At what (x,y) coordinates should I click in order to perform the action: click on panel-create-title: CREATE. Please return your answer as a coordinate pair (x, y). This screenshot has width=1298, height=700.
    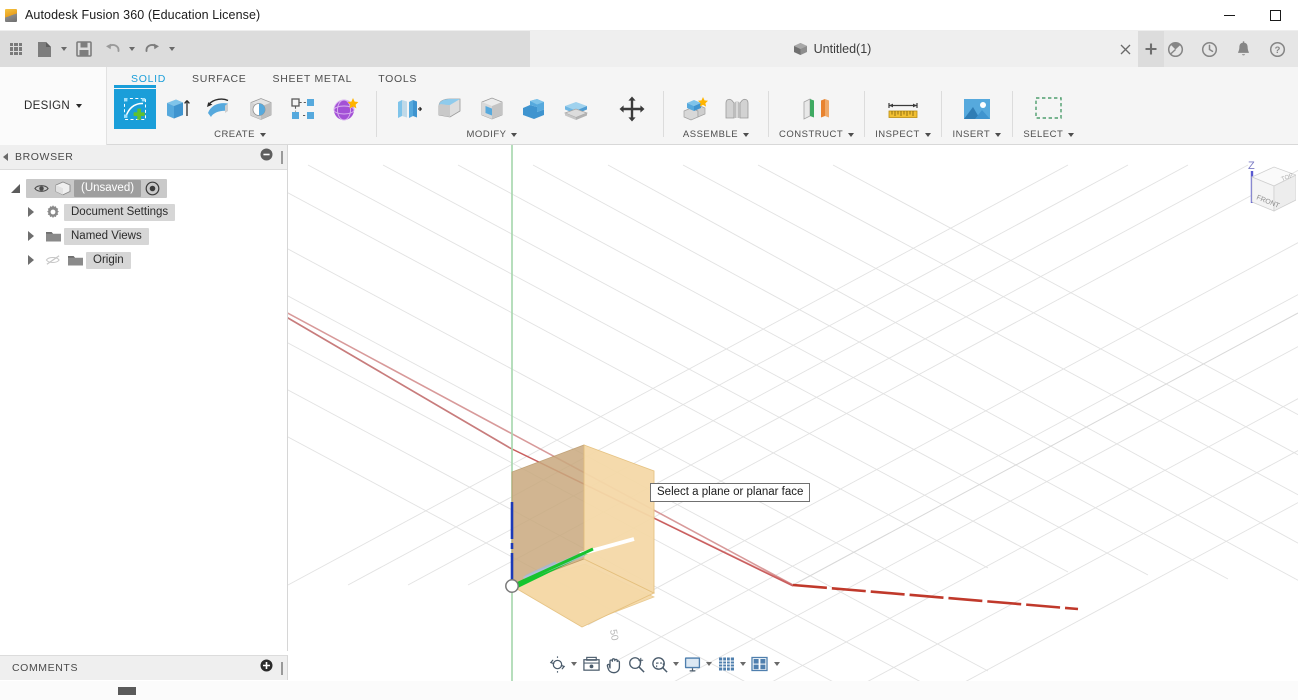
    Looking at the image, I should click on (240, 134).